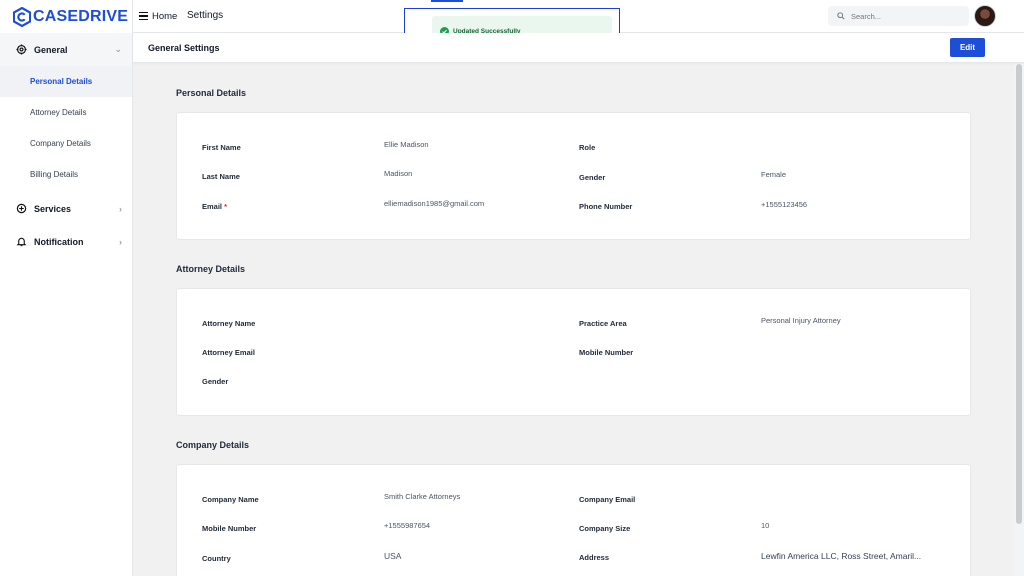 The image size is (1024, 576). Describe the element at coordinates (594, 557) in the screenshot. I see `address-label: Address` at that location.